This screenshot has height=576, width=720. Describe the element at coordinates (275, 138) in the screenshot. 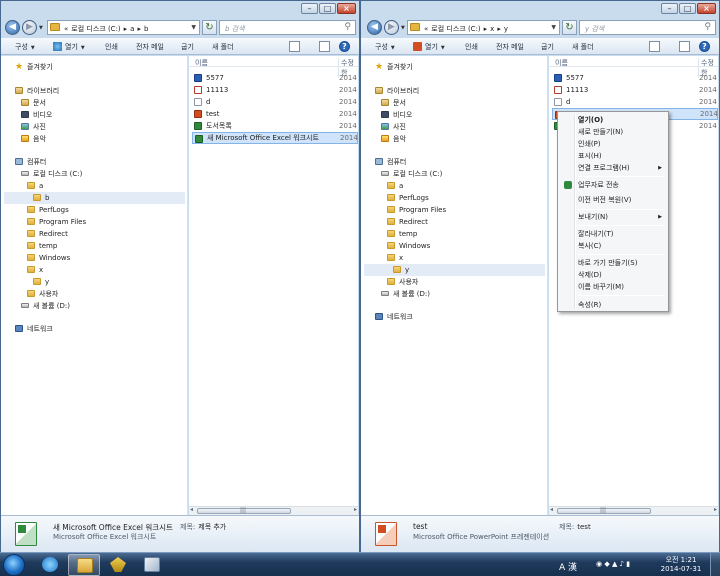

I see `file-row-new-excel: 새 Microsoft Office Excel 워크시트 2014` at that location.